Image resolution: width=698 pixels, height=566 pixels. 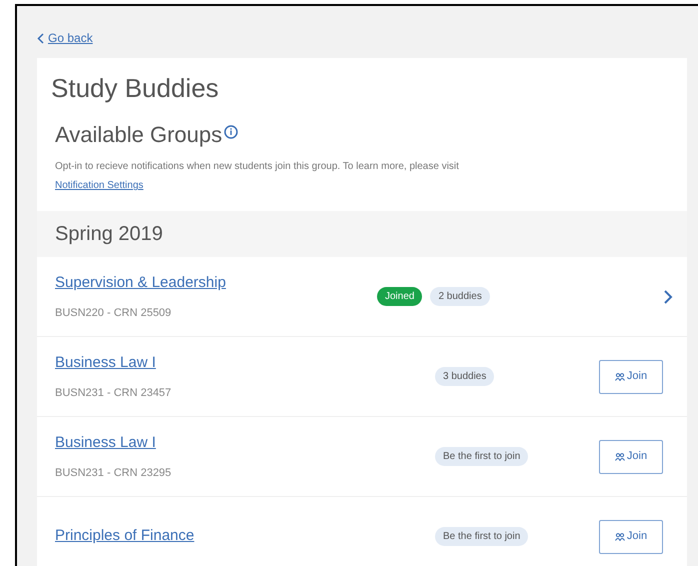 What do you see at coordinates (140, 283) in the screenshot?
I see `course-link: Supervision & Leadership` at bounding box center [140, 283].